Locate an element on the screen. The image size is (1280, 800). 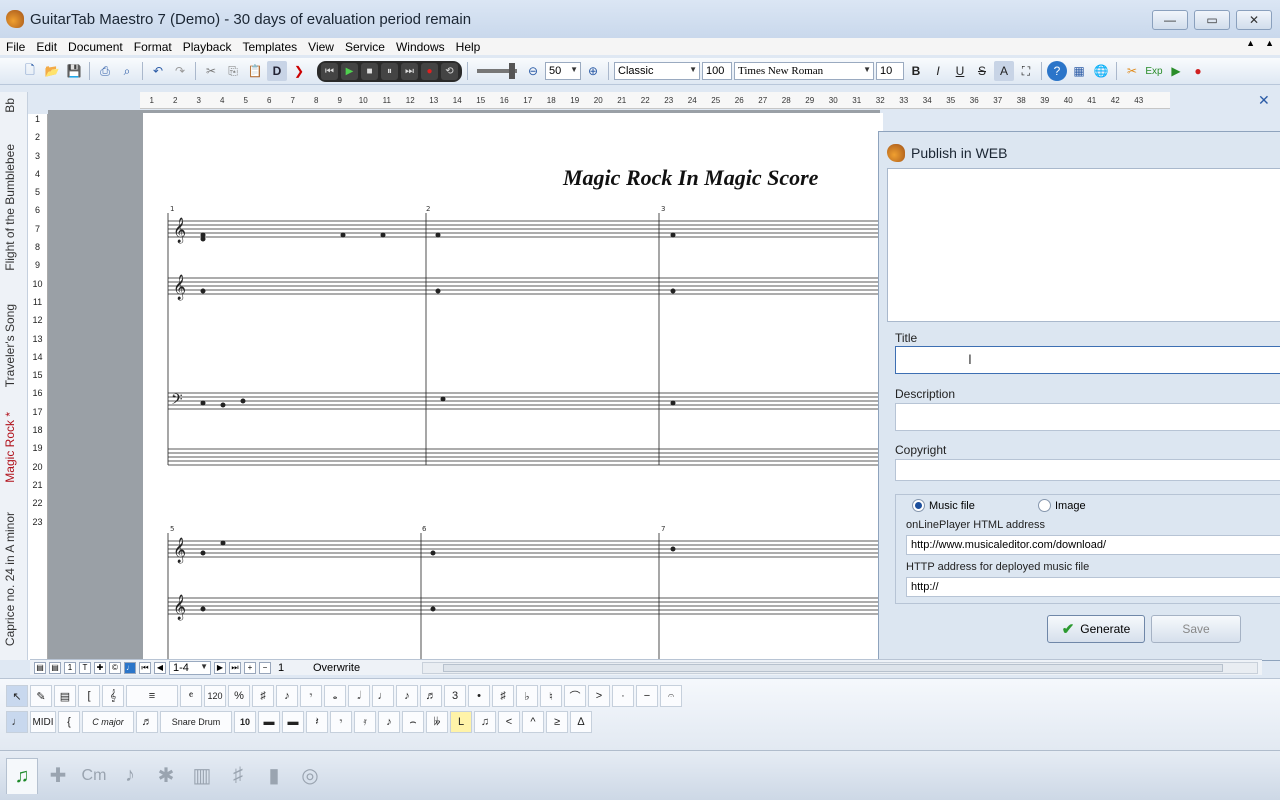
time-signature-icon: 𝄴 is located at coordinates (191, 696).